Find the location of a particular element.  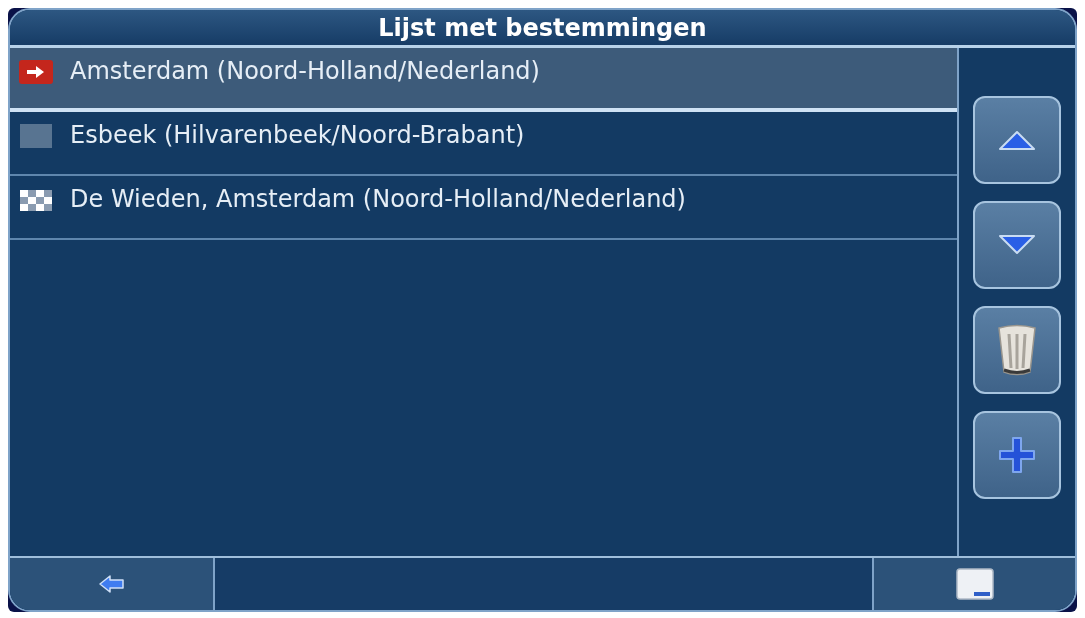

back-arrow-icon is located at coordinates (111, 584).